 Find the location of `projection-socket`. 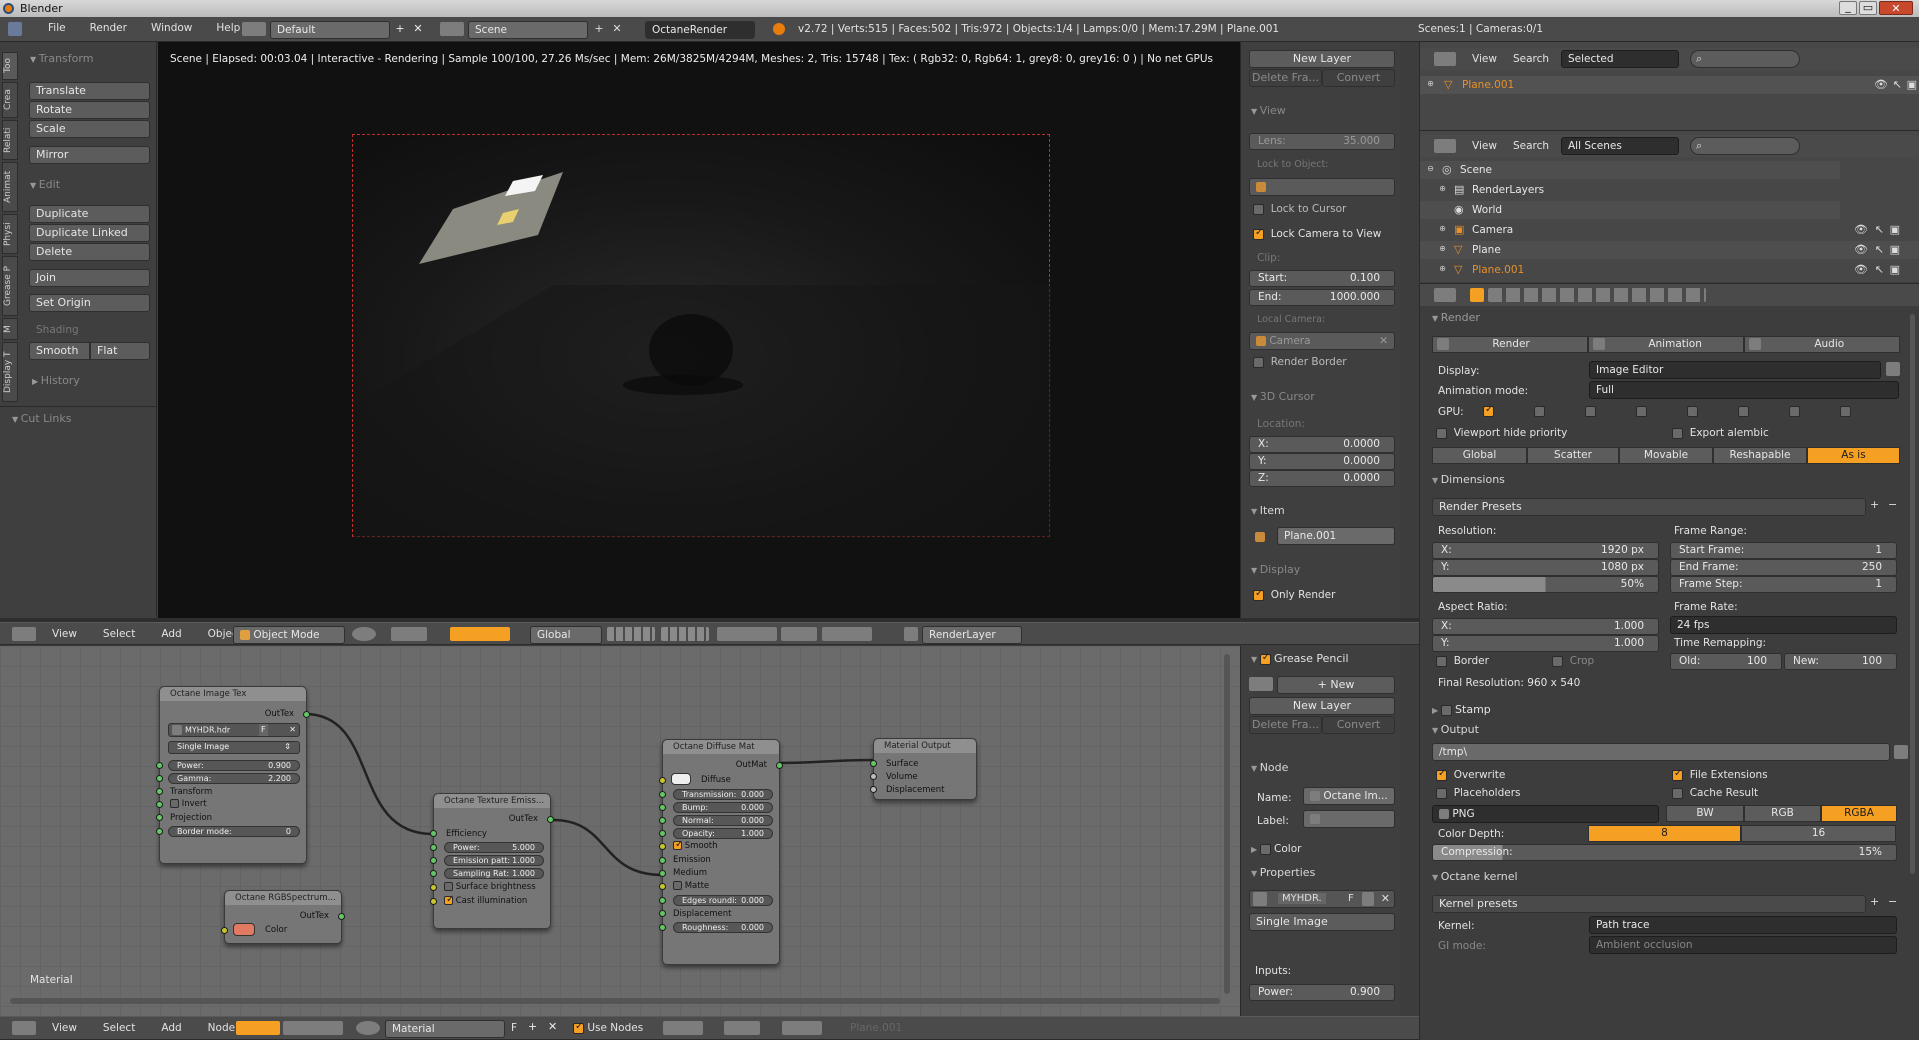

projection-socket is located at coordinates (159, 817).